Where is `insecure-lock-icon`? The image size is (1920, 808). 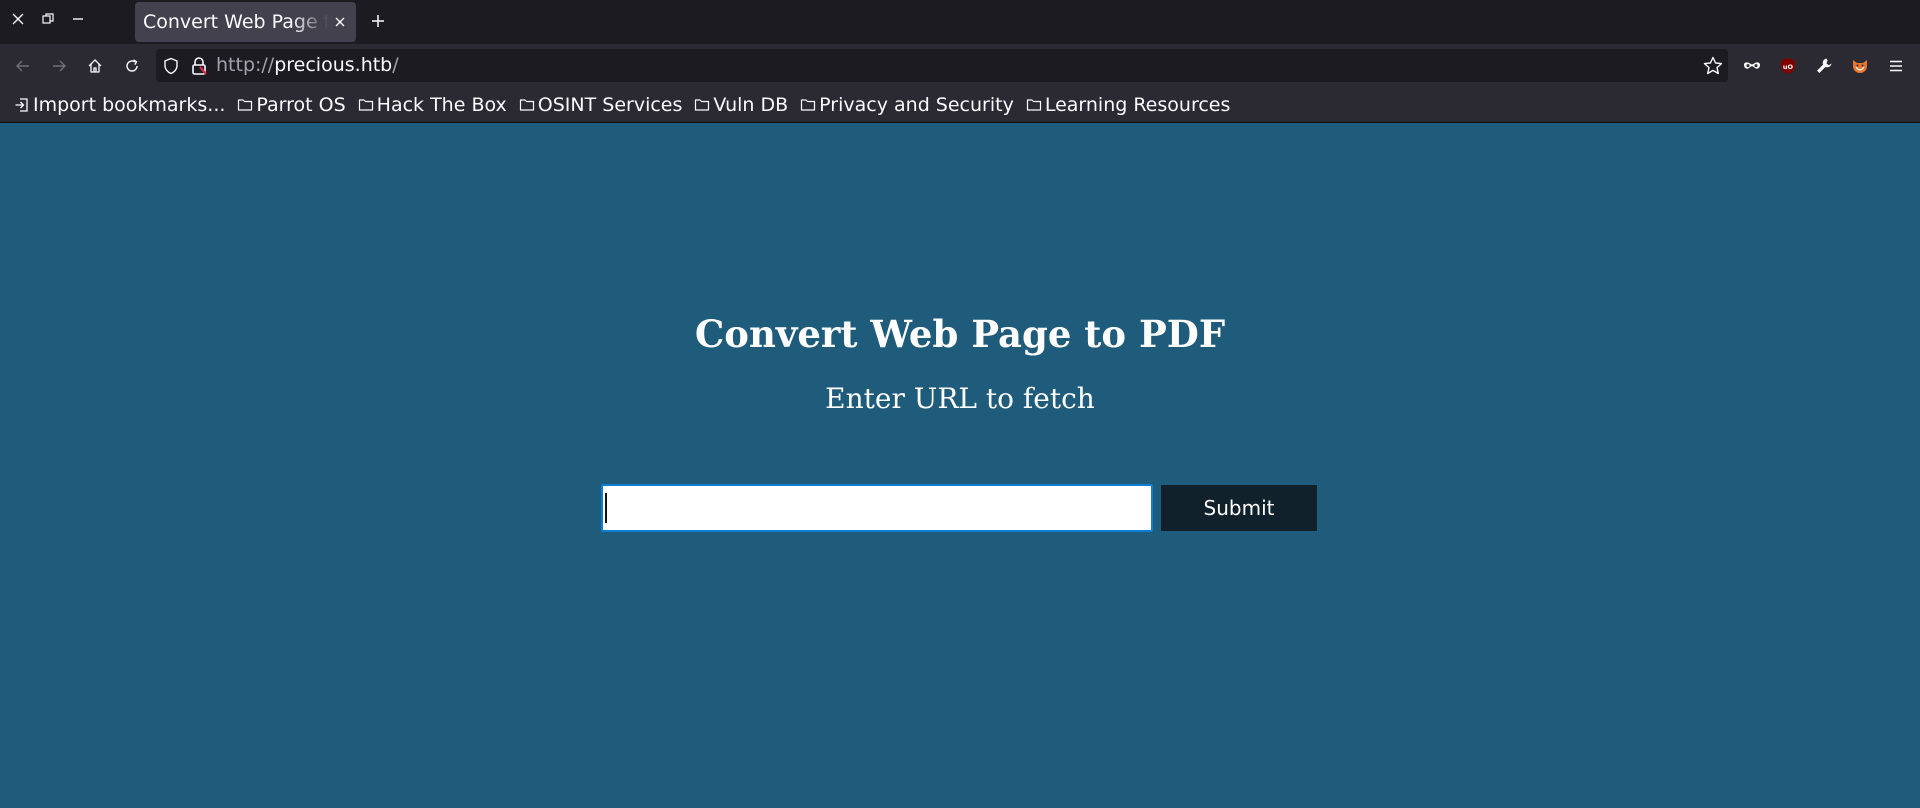
insecure-lock-icon is located at coordinates (199, 66).